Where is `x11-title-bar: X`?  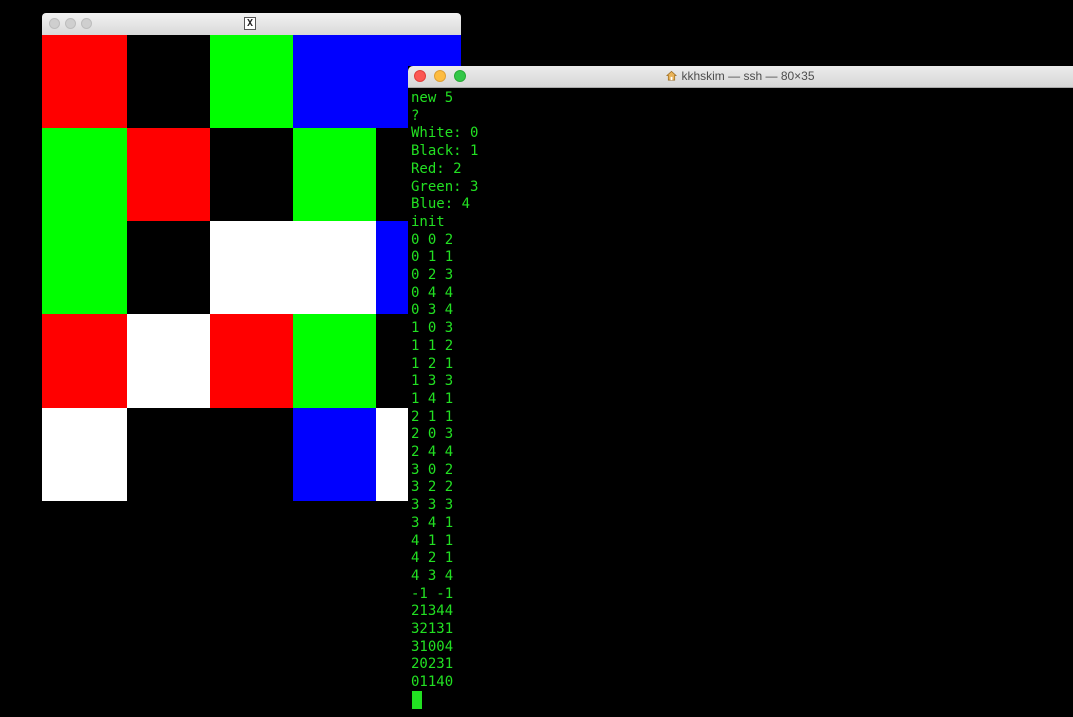 x11-title-bar: X is located at coordinates (251, 24).